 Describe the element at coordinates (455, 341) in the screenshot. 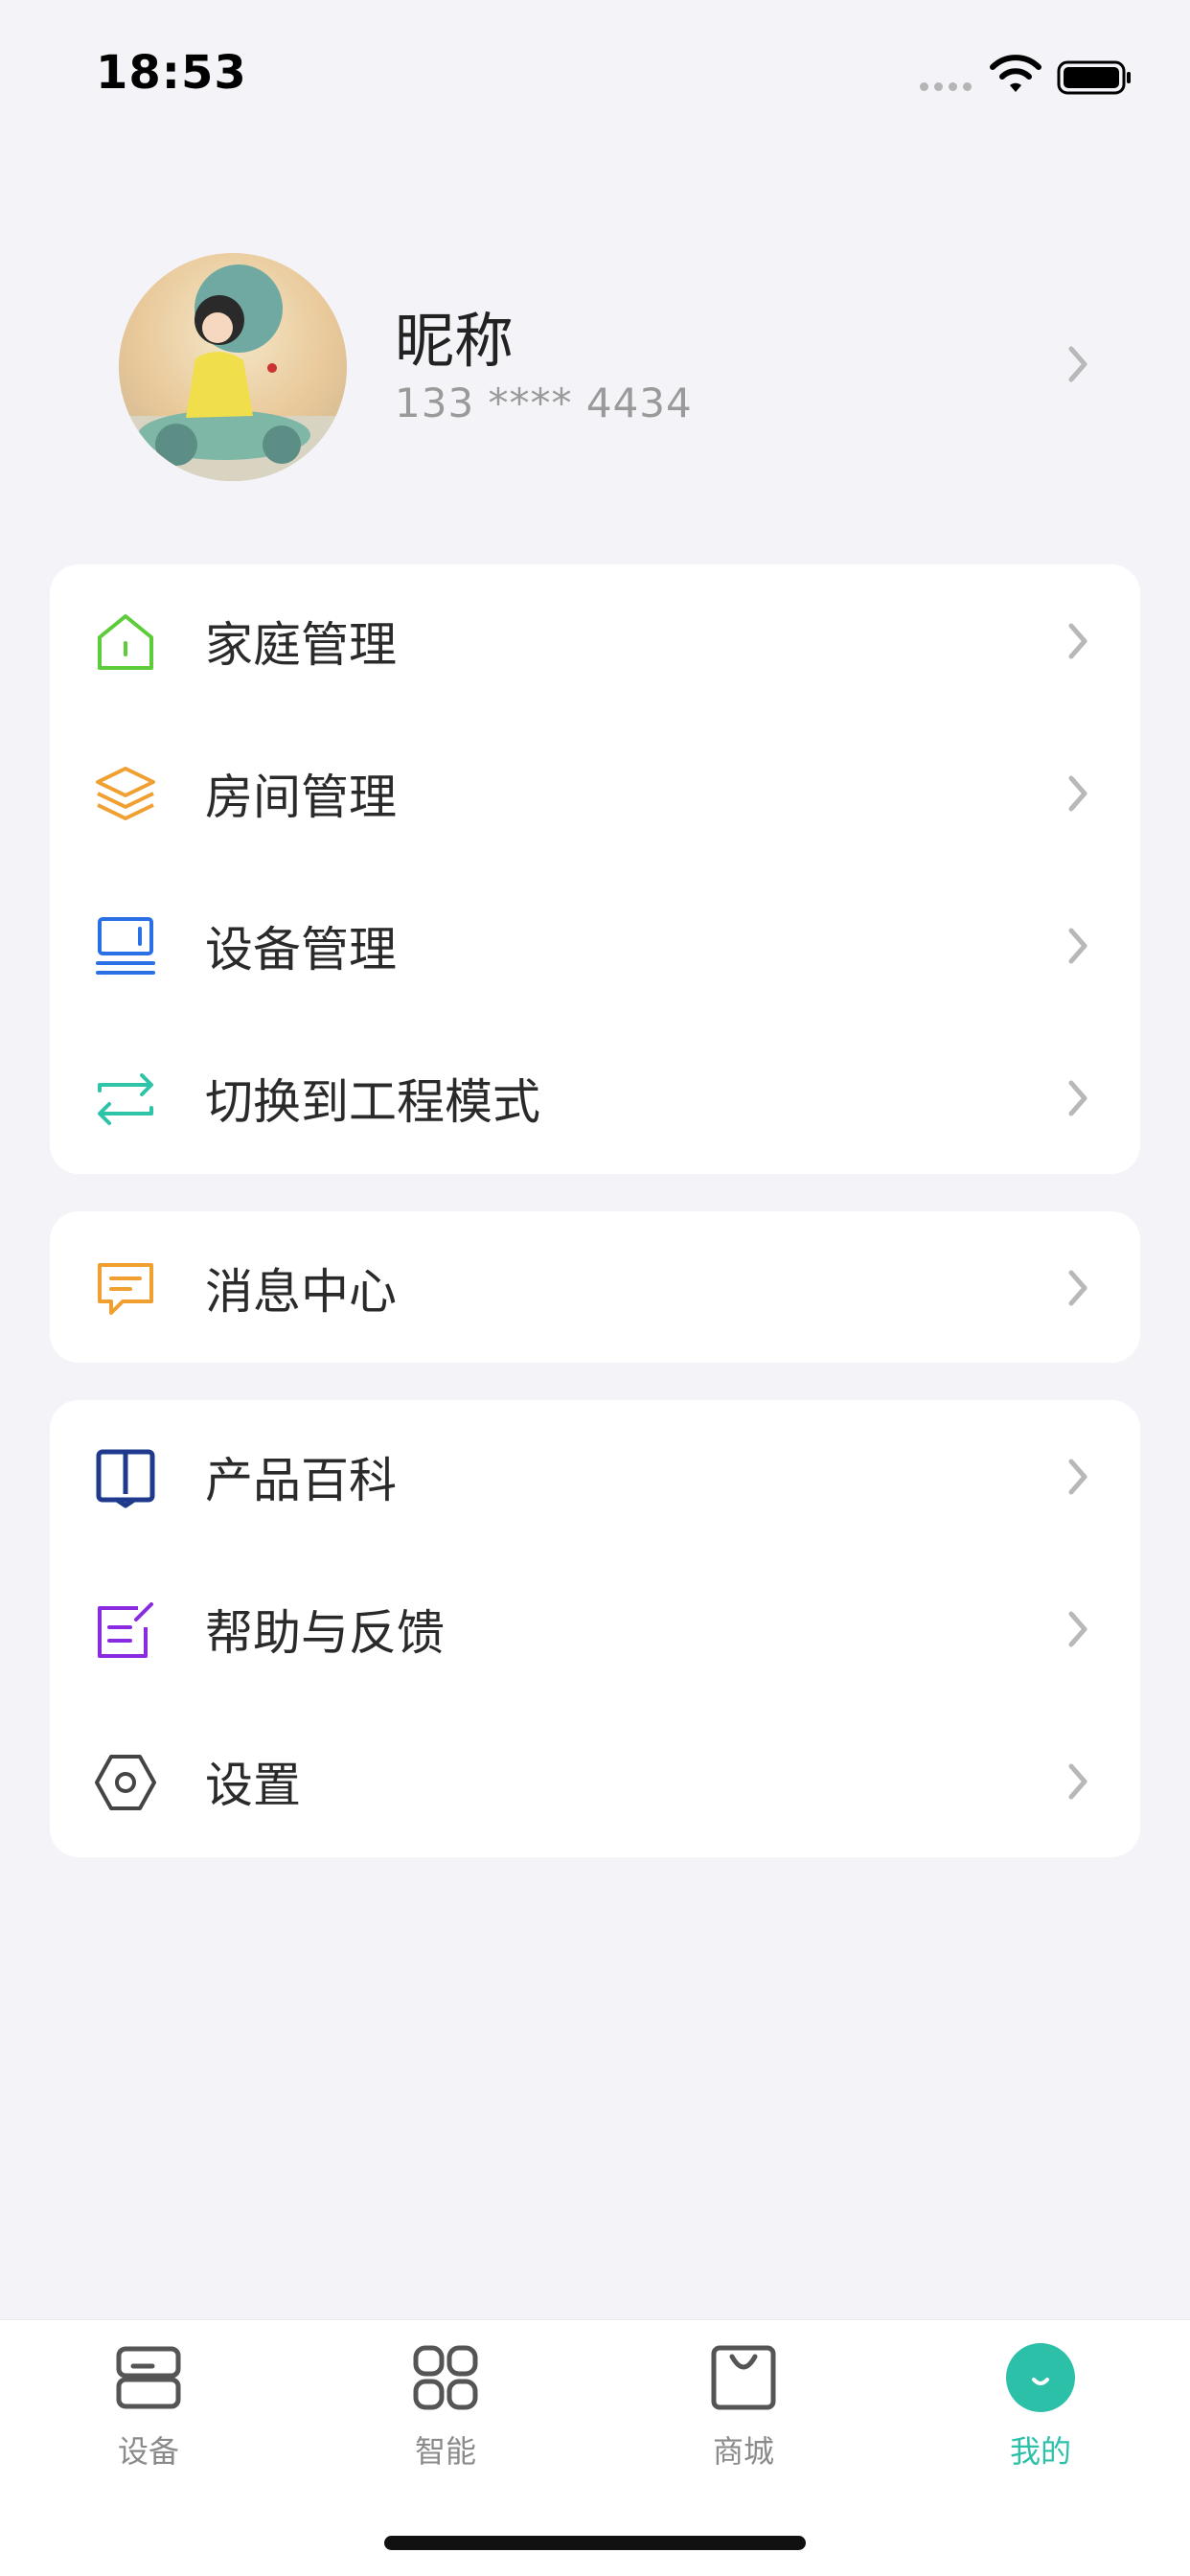

I see `nickname: 昵称` at that location.